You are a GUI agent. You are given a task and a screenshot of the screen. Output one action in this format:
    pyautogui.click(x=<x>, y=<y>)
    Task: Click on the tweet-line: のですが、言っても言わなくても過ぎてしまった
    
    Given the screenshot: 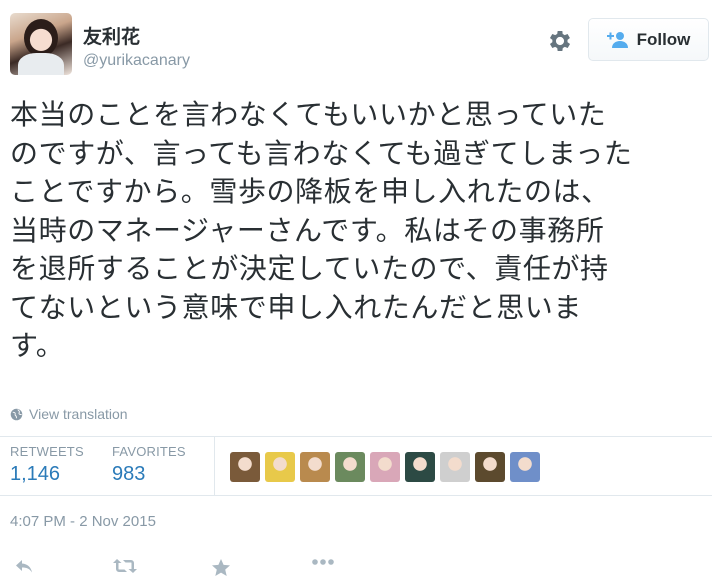 What is the action you would take?
    pyautogui.click(x=321, y=153)
    